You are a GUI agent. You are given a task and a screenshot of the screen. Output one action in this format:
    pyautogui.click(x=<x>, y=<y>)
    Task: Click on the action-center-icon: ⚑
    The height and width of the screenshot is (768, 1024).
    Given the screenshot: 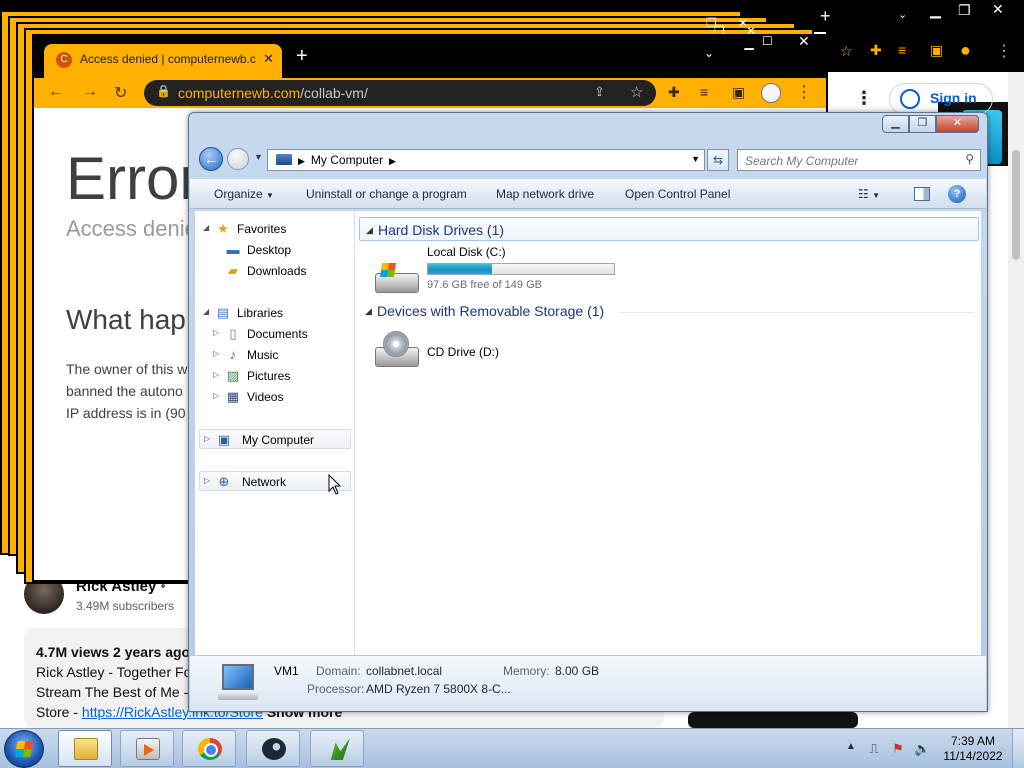 What is the action you would take?
    pyautogui.click(x=898, y=749)
    